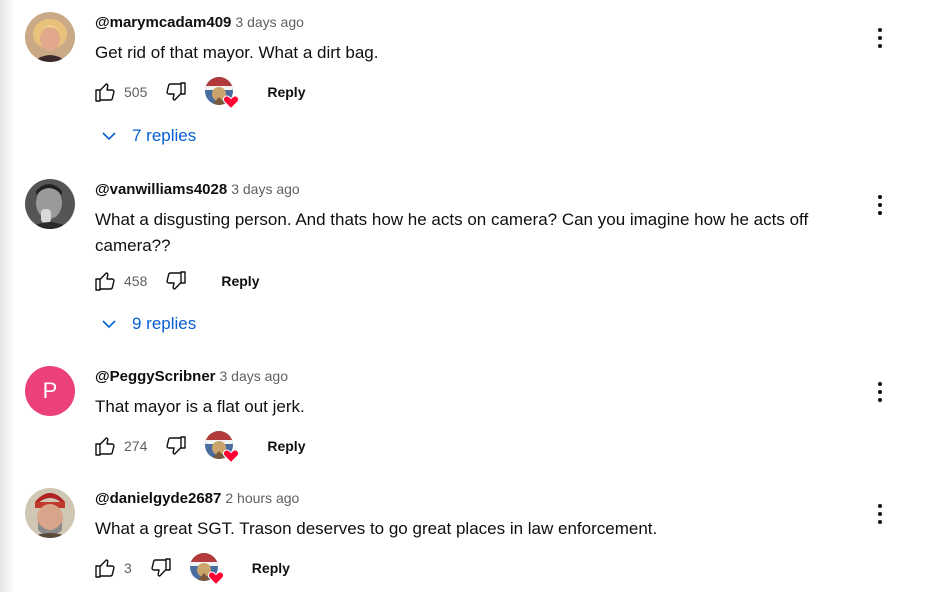  I want to click on comment-author: @marymcadam409, so click(163, 22).